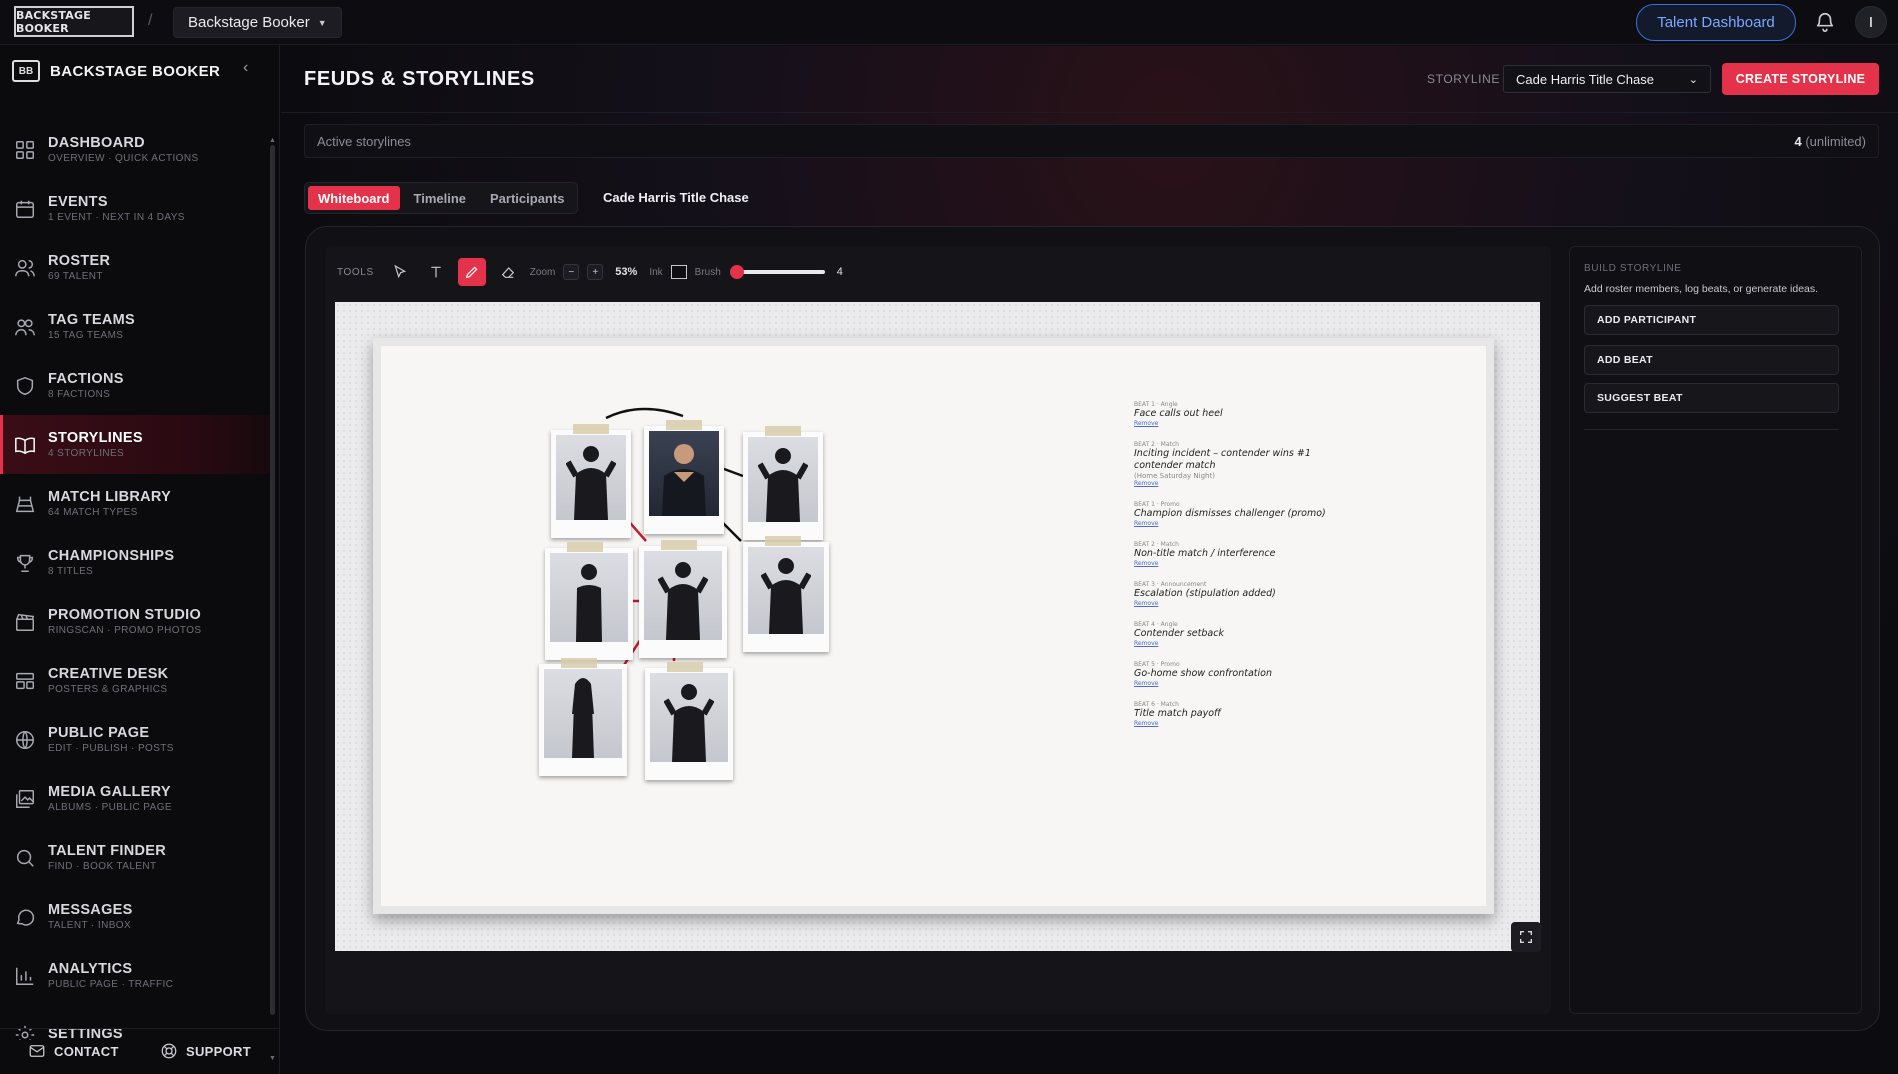  Describe the element at coordinates (245, 68) in the screenshot. I see `collapse-sidebar-icon: ‹` at that location.